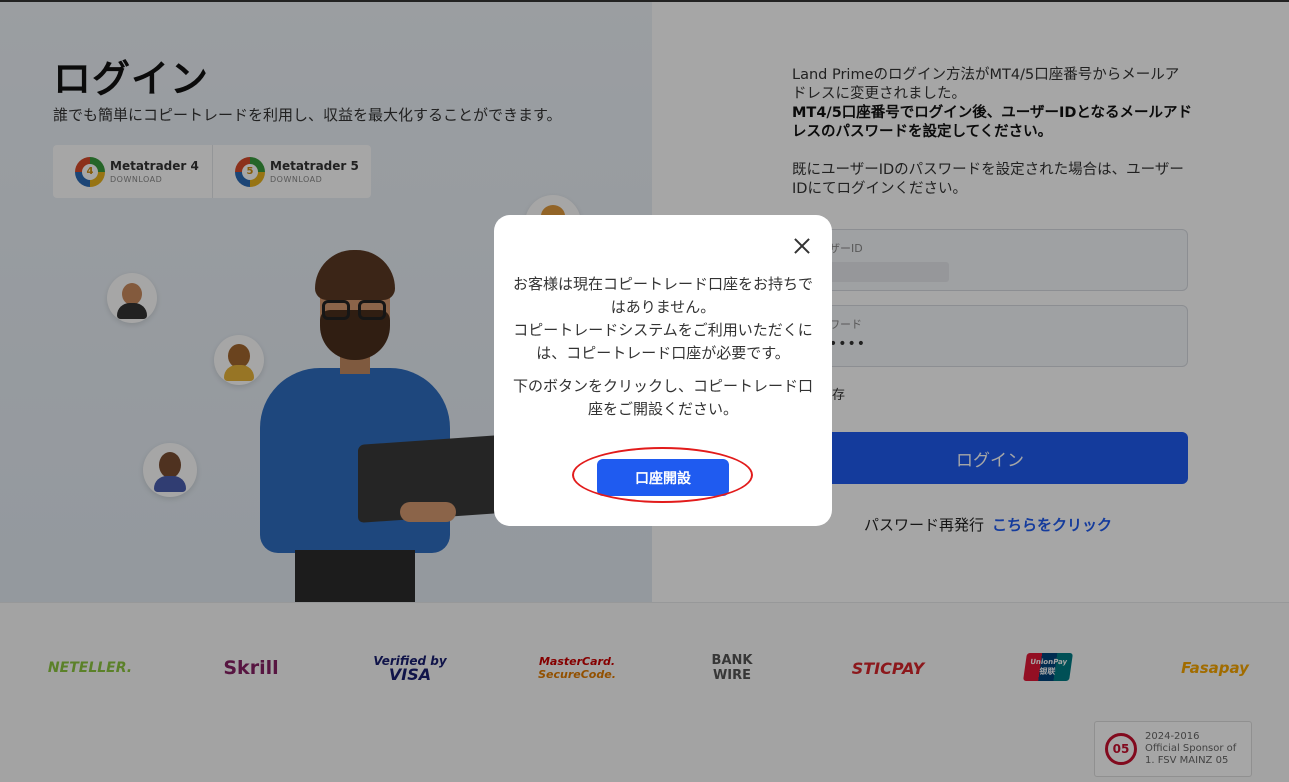 The width and height of the screenshot is (1289, 782). Describe the element at coordinates (662, 397) in the screenshot. I see `modal-message-p2: 下のボタンをクリックし、コピートレード口座をご開設ください。` at that location.